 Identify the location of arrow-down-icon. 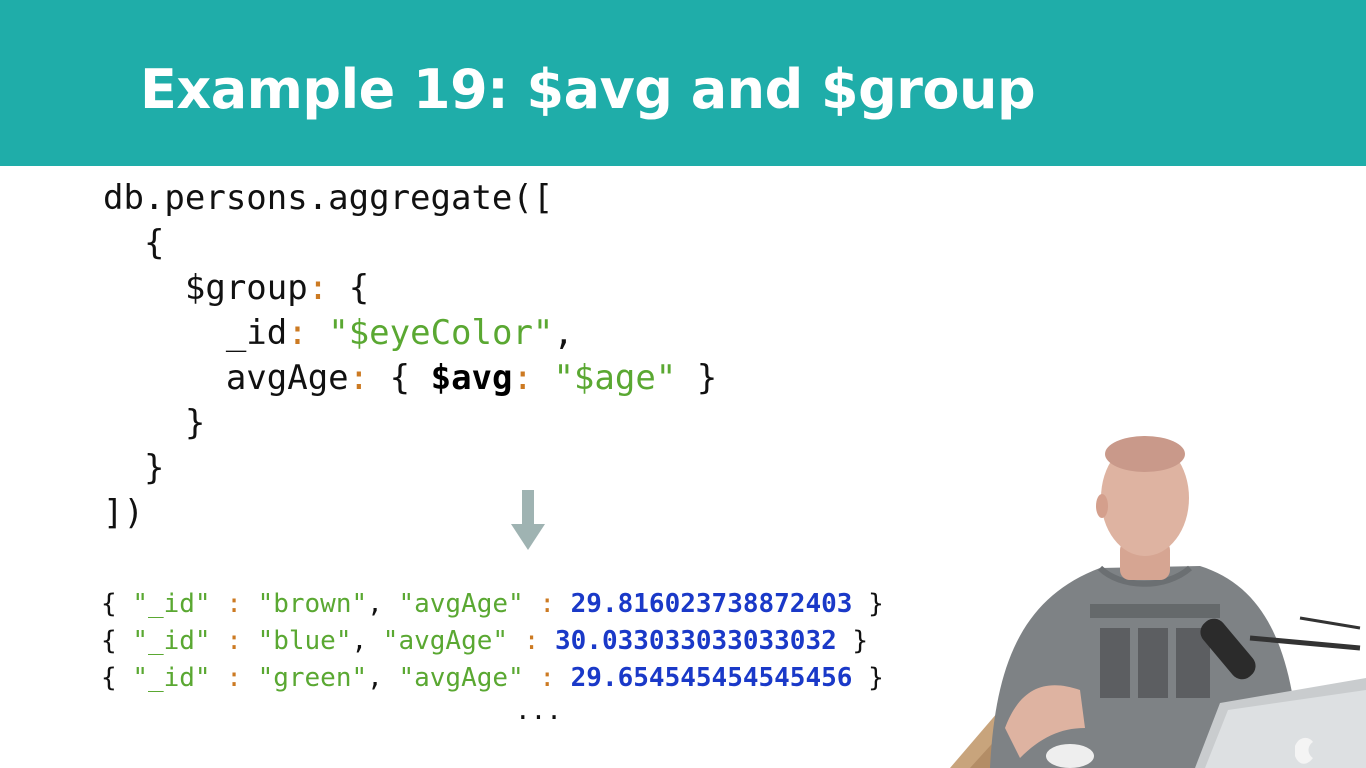
(528, 520).